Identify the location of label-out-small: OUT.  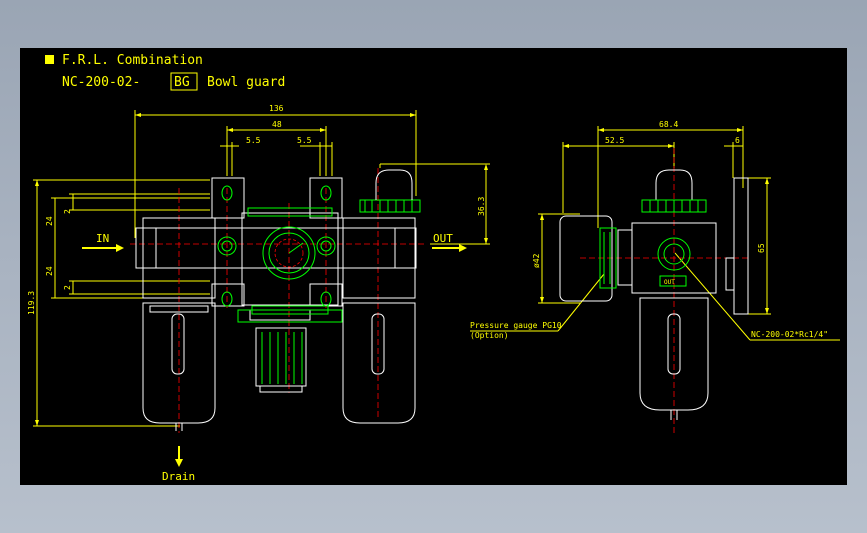
(669, 282).